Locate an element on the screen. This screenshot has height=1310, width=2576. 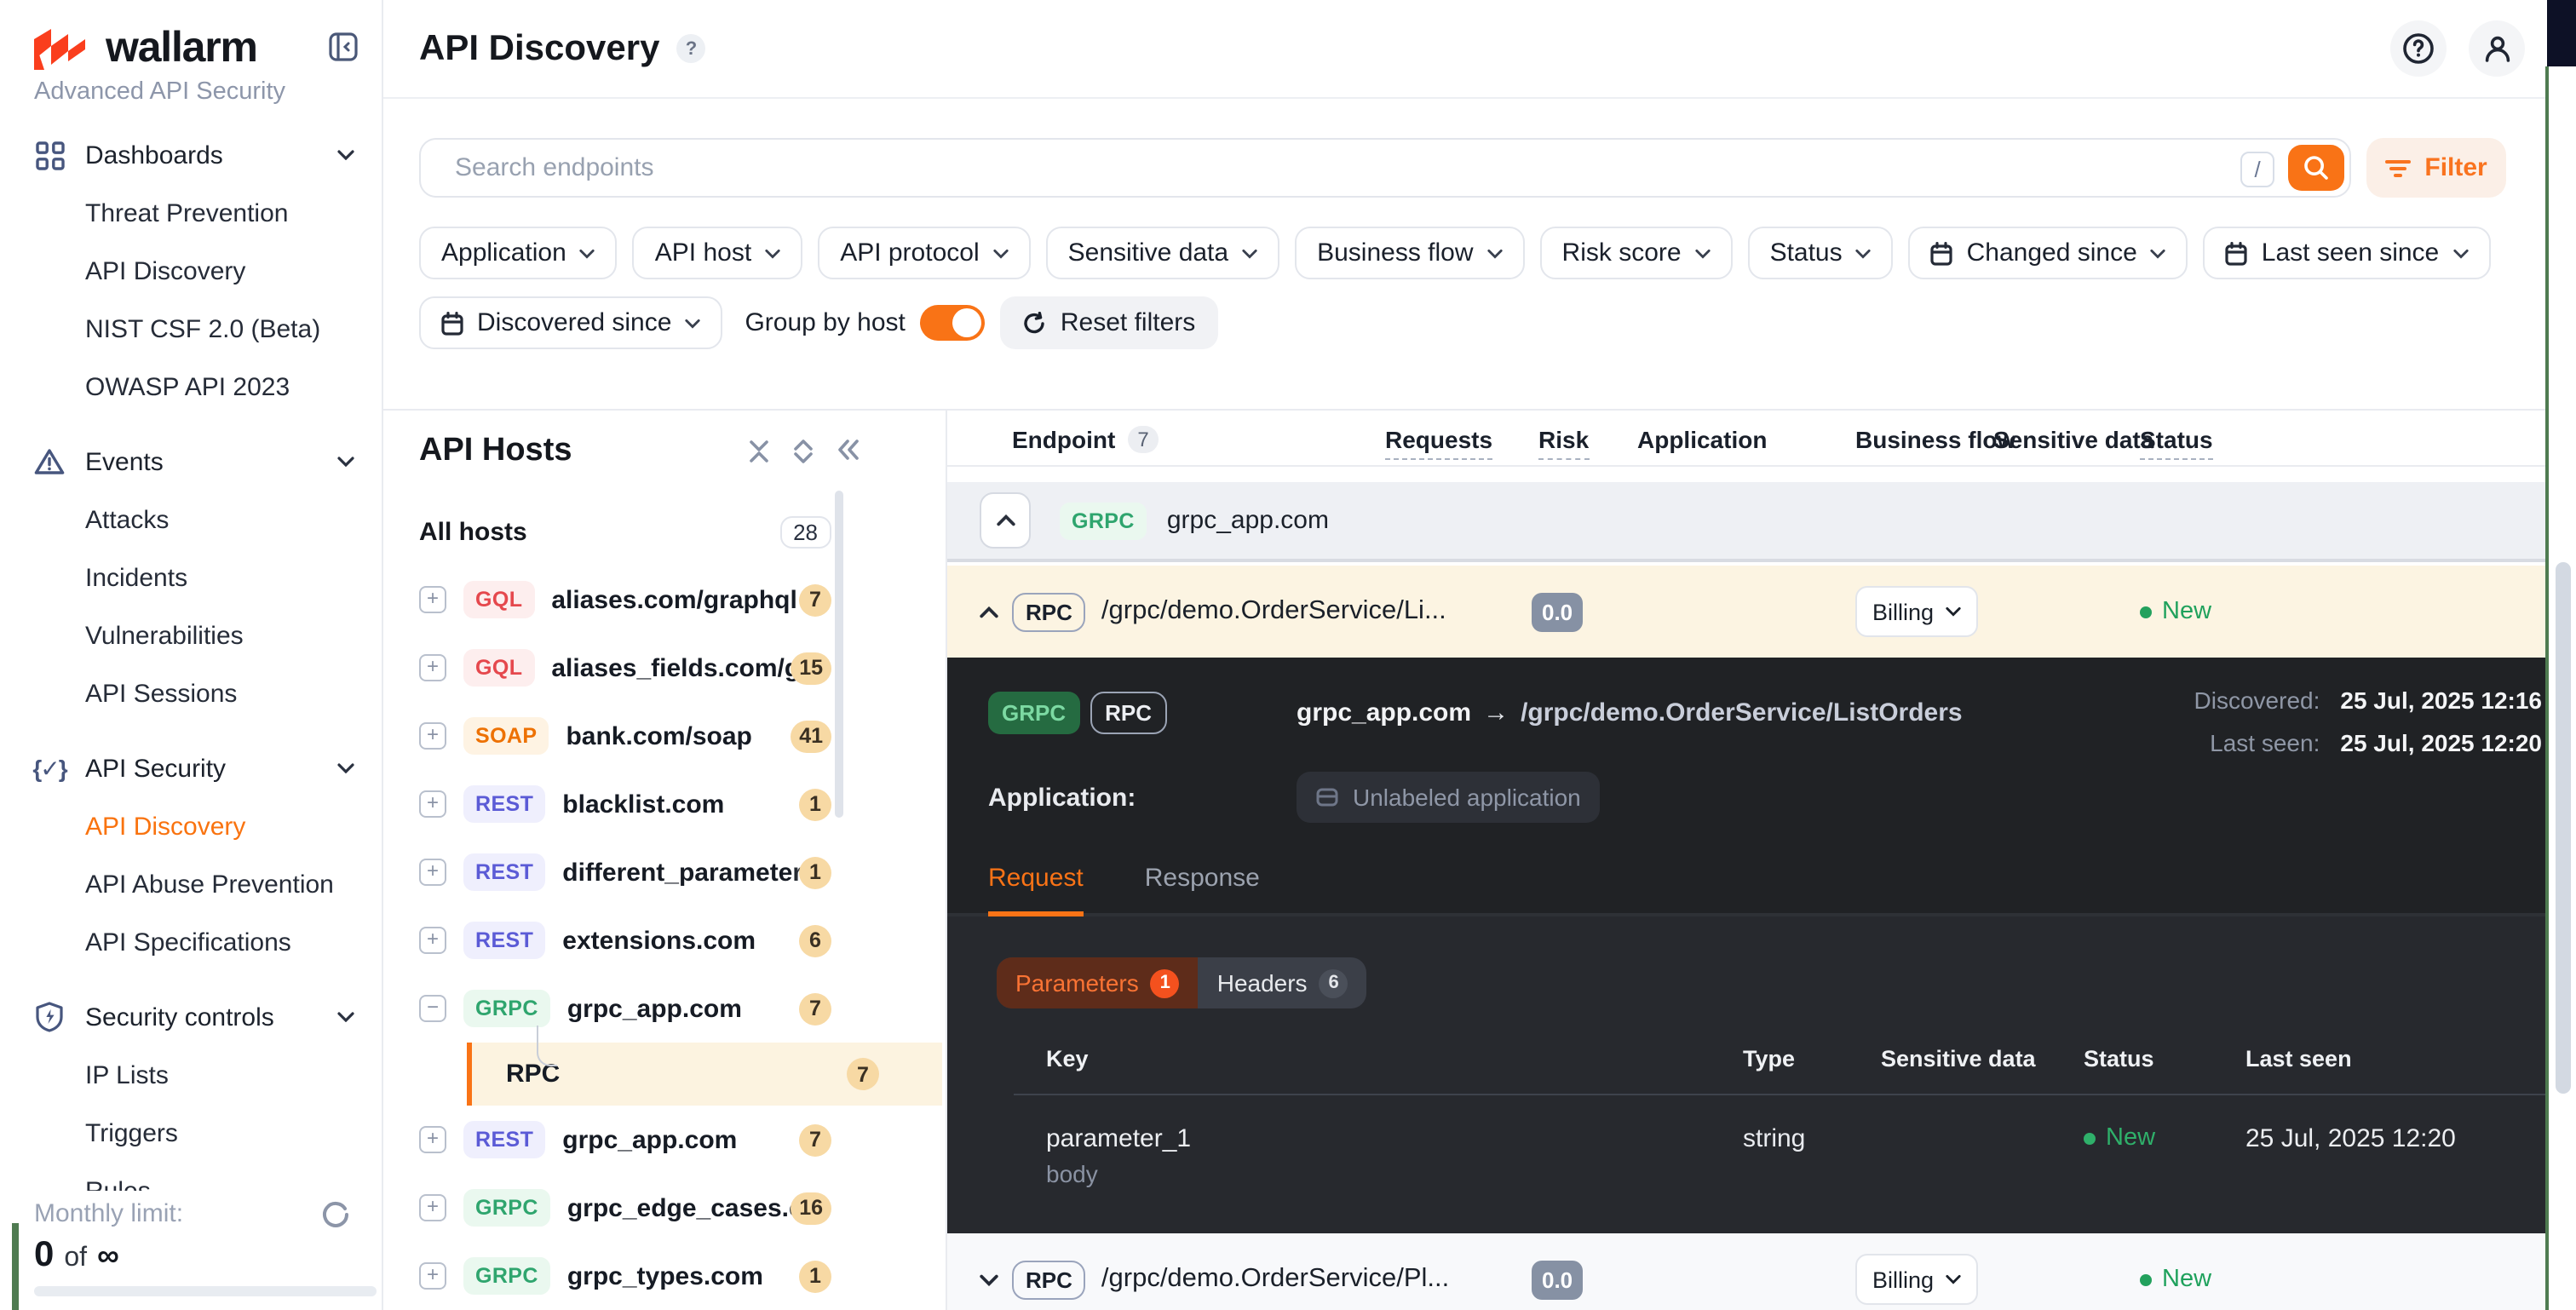
sidebar-section-security-controls: Security controls is located at coordinates (191, 1017).